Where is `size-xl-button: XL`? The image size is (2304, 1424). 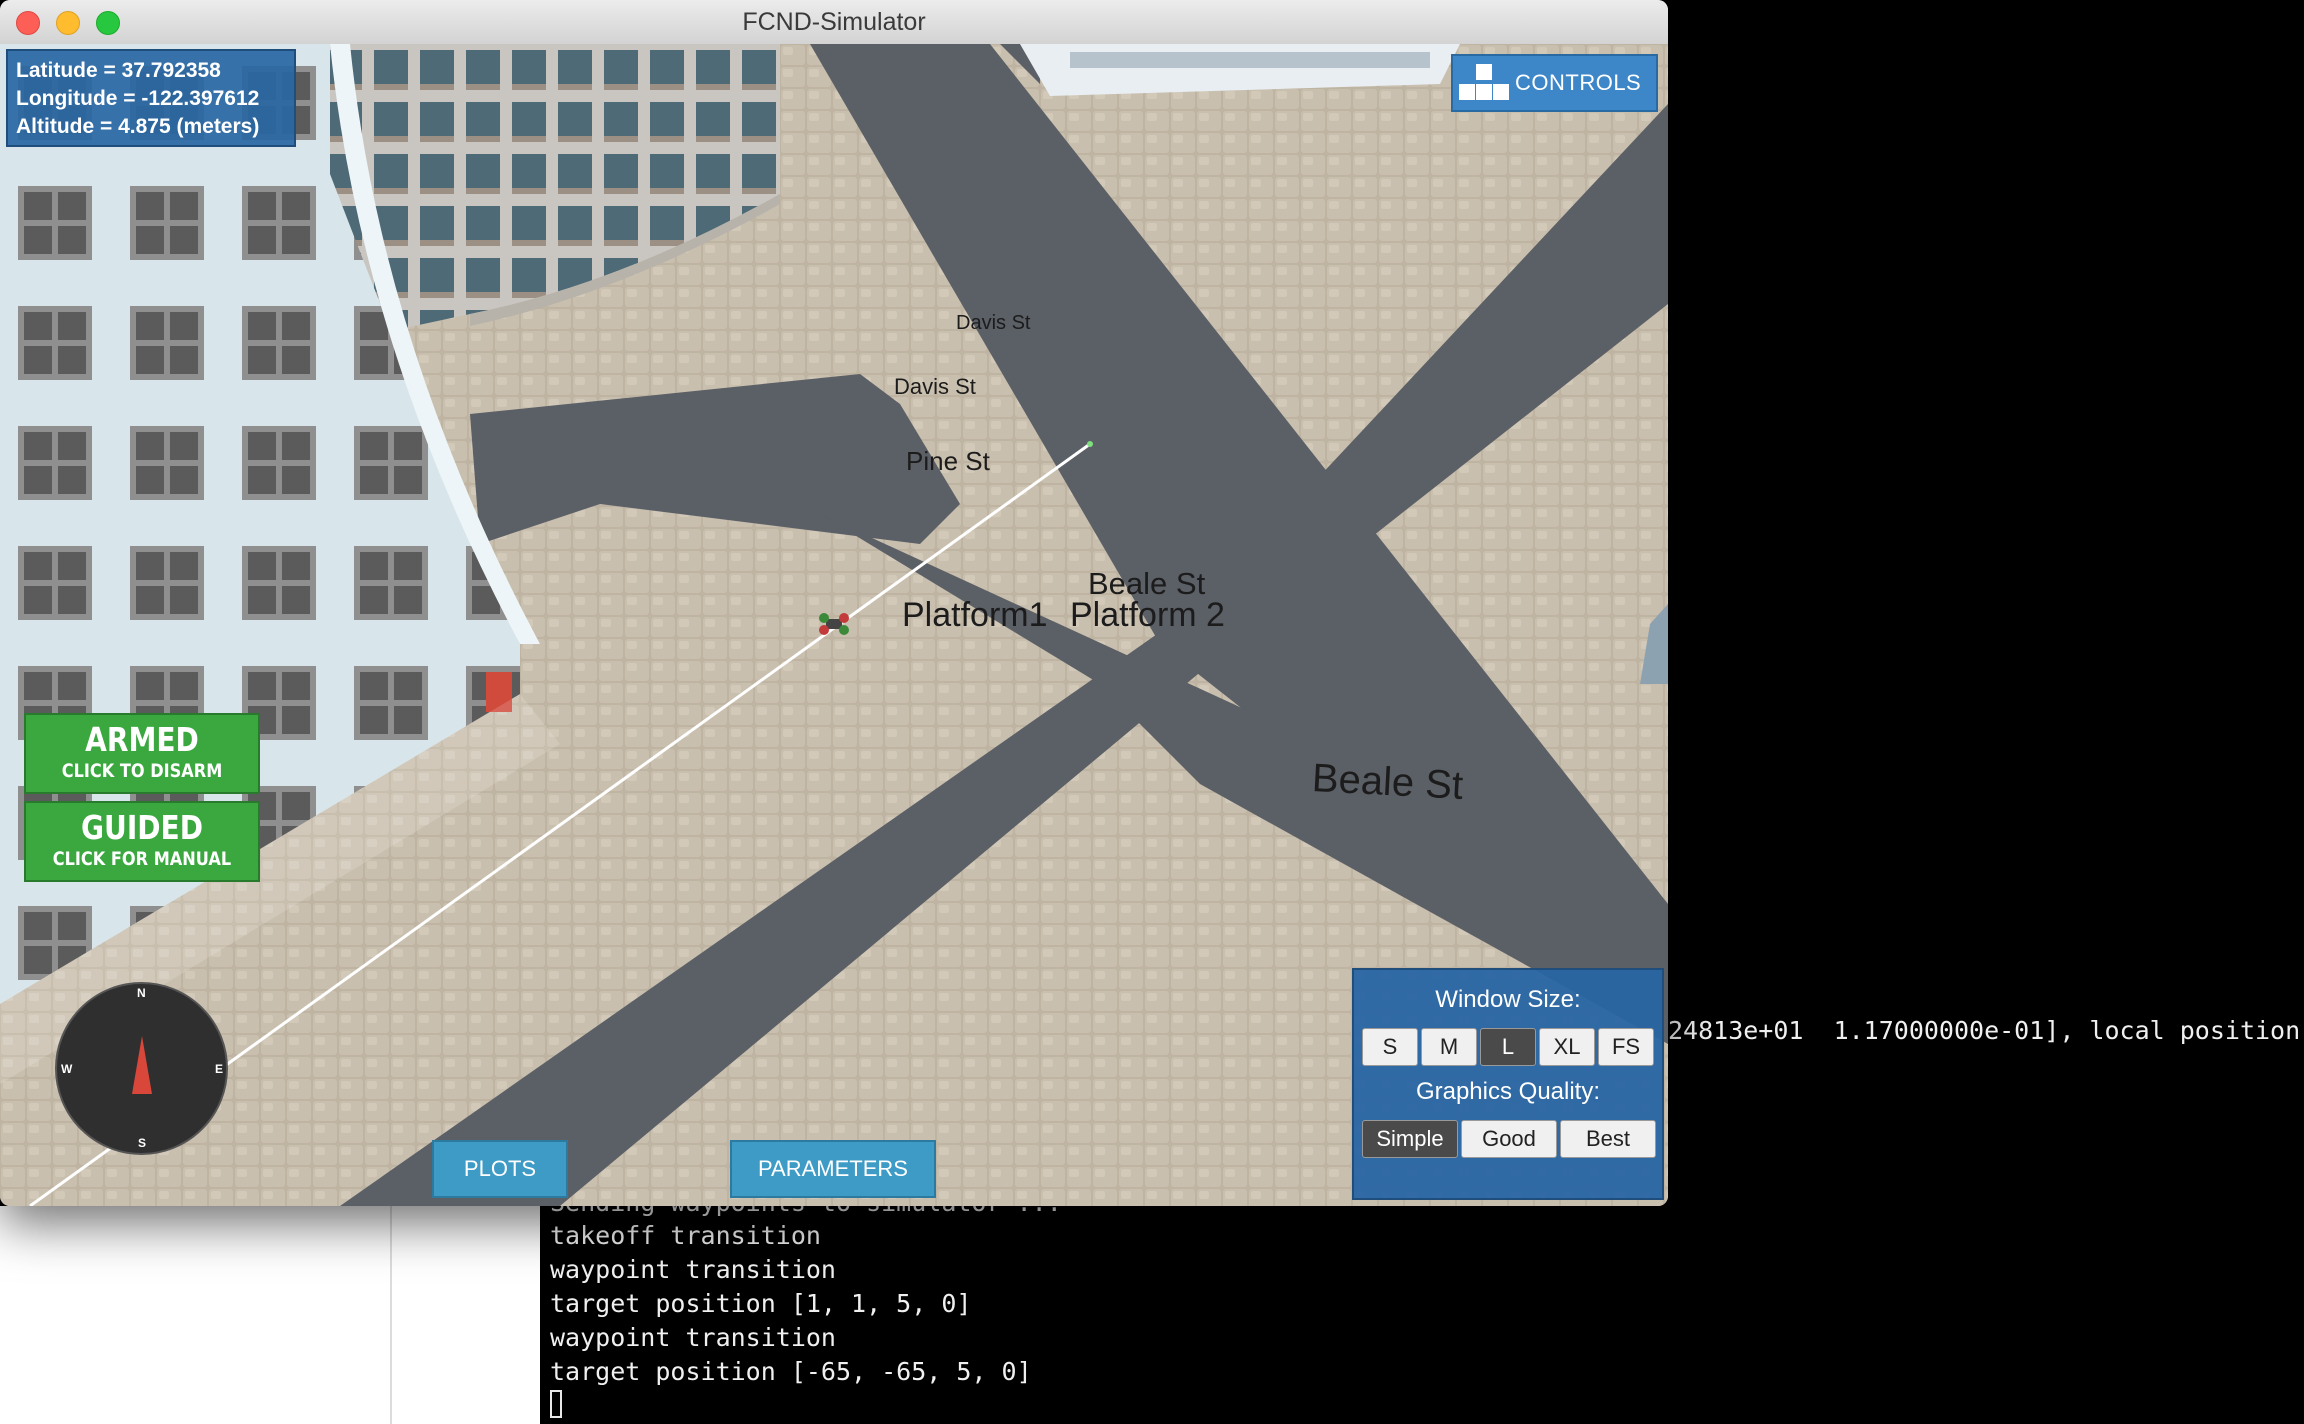
size-xl-button: XL is located at coordinates (1567, 1047).